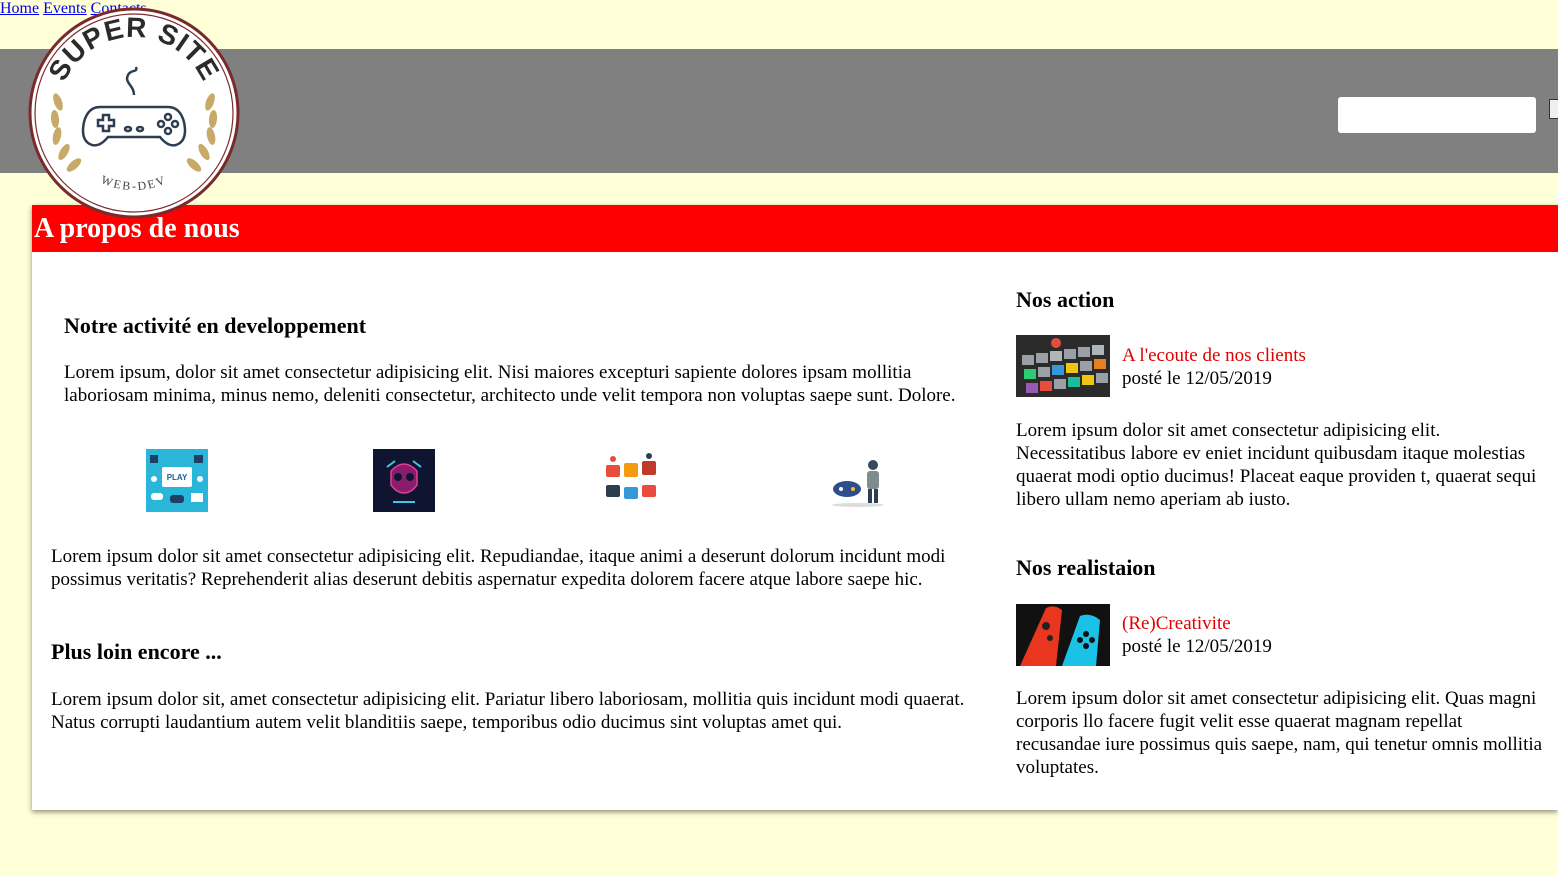  Describe the element at coordinates (858, 480) in the screenshot. I see `gamer-with-gamepad-icon` at that location.